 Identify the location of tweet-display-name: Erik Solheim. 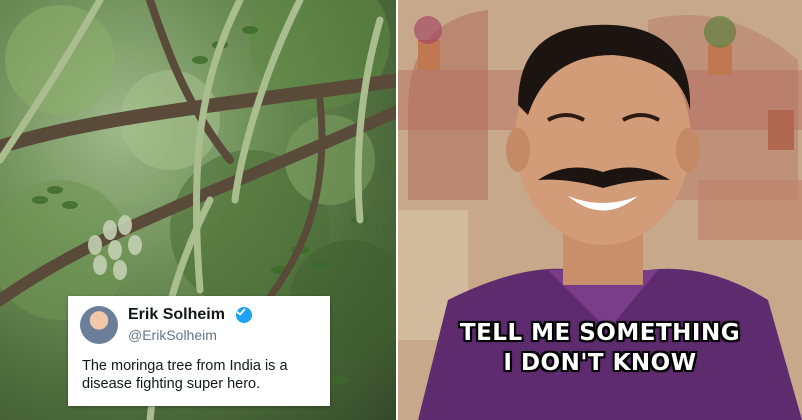
(176, 314).